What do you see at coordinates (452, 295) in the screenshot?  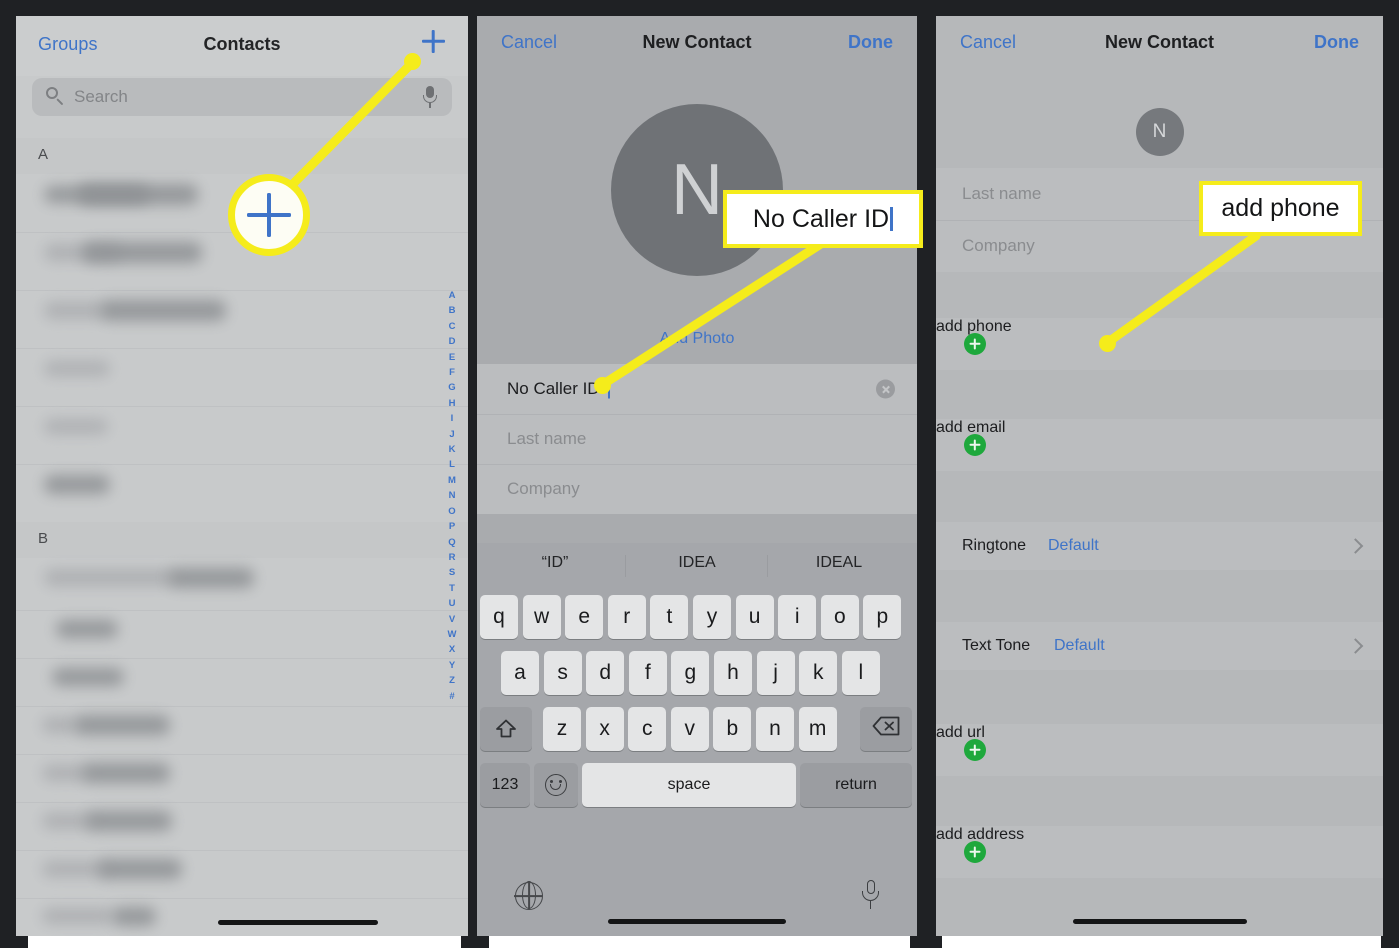 I see `index-letter-a: A` at bounding box center [452, 295].